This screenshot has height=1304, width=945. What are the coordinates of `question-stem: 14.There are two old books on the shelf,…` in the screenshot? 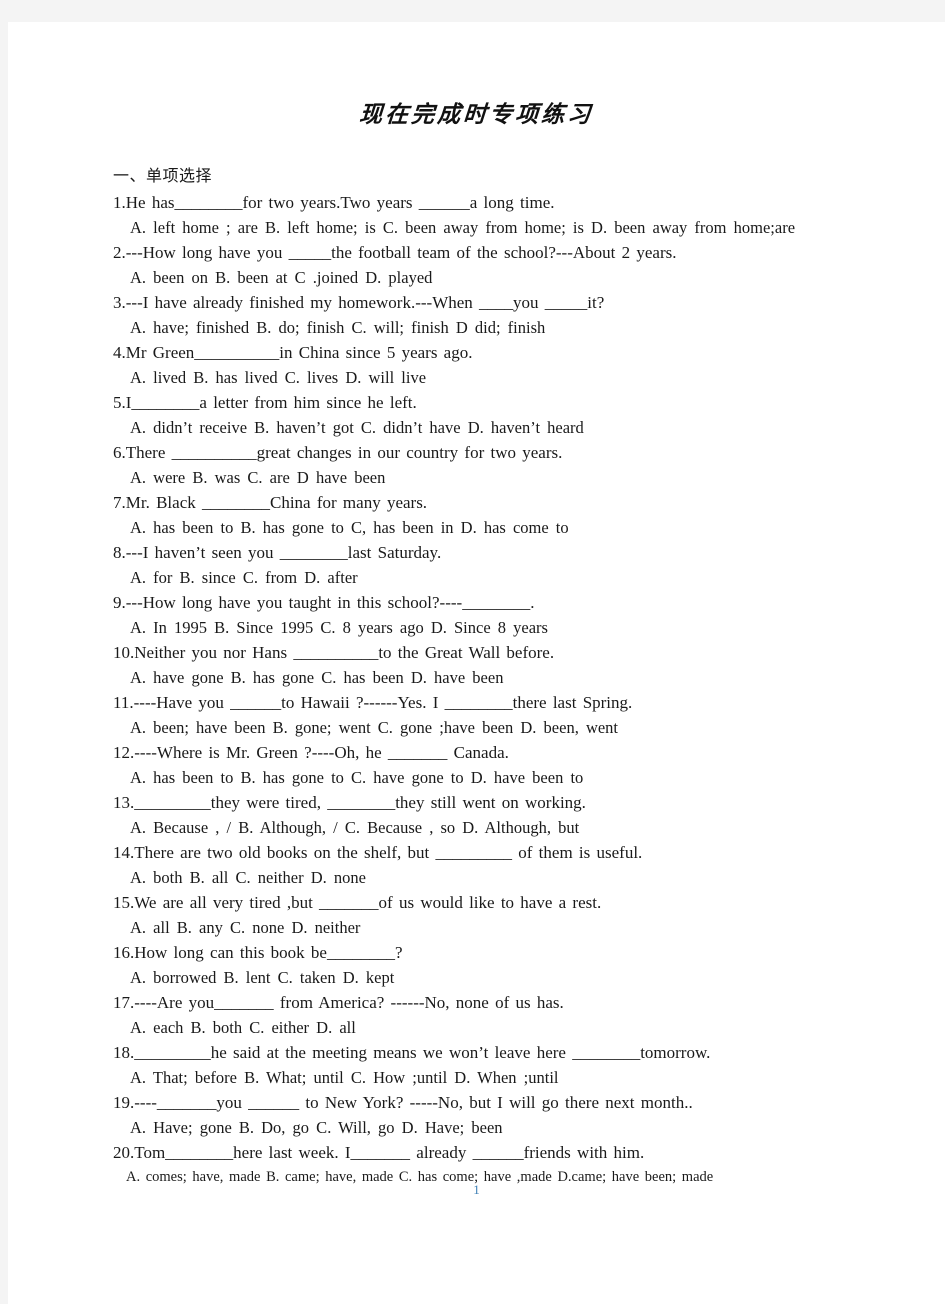 It's located at (378, 852).